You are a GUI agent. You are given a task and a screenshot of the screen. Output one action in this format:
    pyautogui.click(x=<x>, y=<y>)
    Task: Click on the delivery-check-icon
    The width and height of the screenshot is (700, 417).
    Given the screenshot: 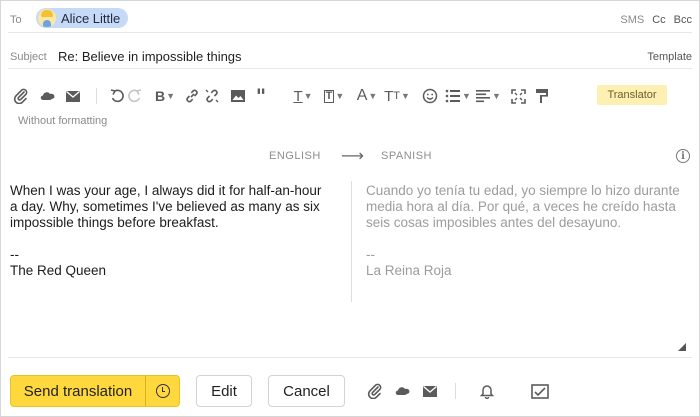 What is the action you would take?
    pyautogui.click(x=540, y=391)
    